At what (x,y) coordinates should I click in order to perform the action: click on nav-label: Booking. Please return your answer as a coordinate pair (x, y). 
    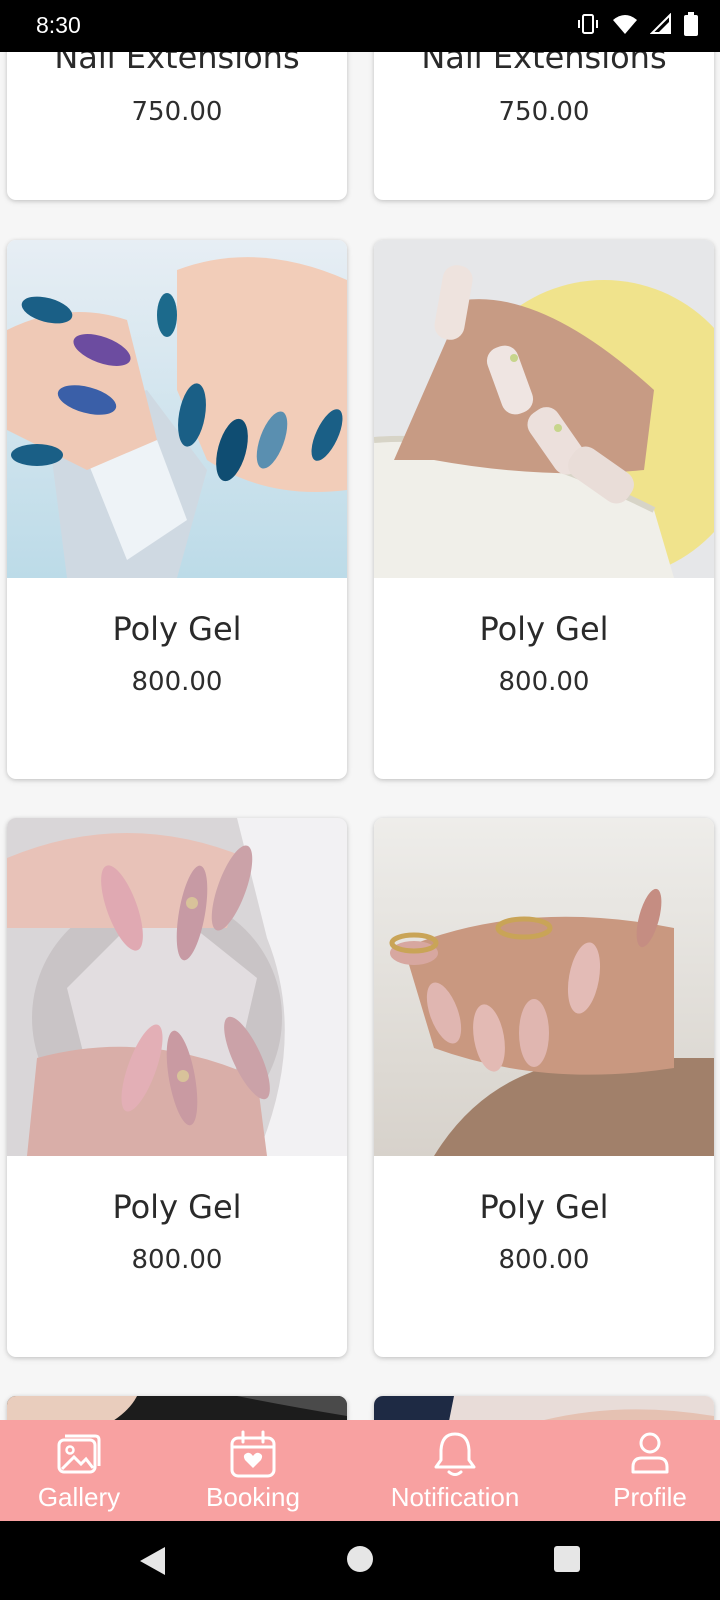
    Looking at the image, I should click on (253, 1497).